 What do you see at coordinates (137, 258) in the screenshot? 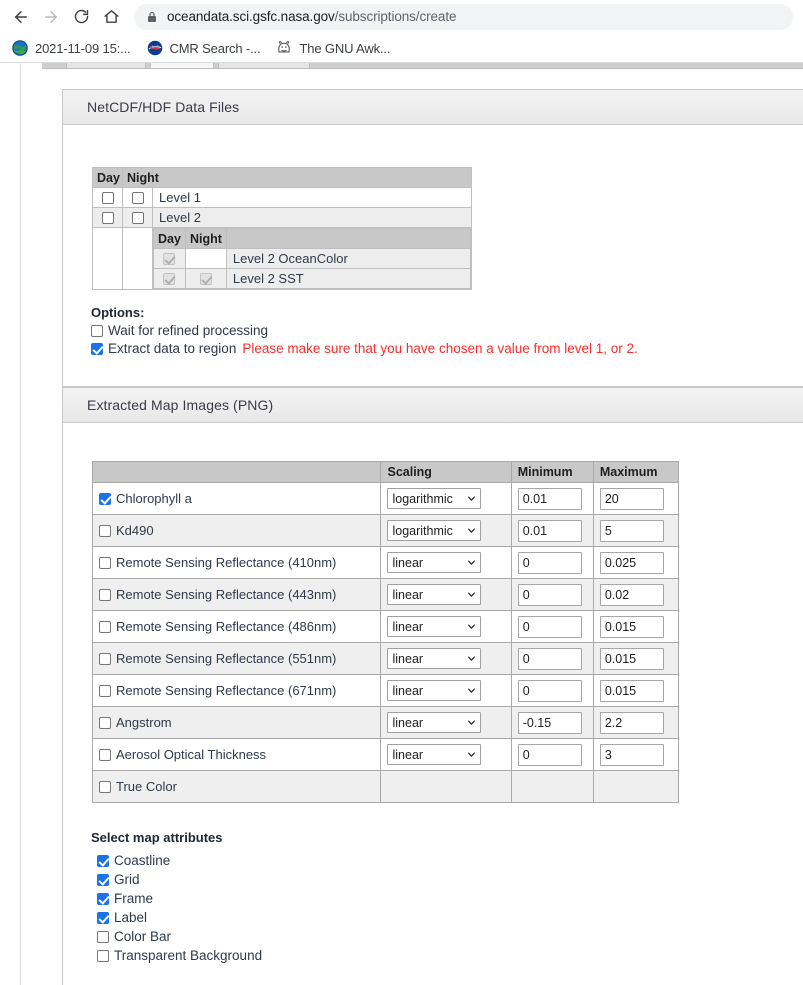
I see `cell-spacer-night` at bounding box center [137, 258].